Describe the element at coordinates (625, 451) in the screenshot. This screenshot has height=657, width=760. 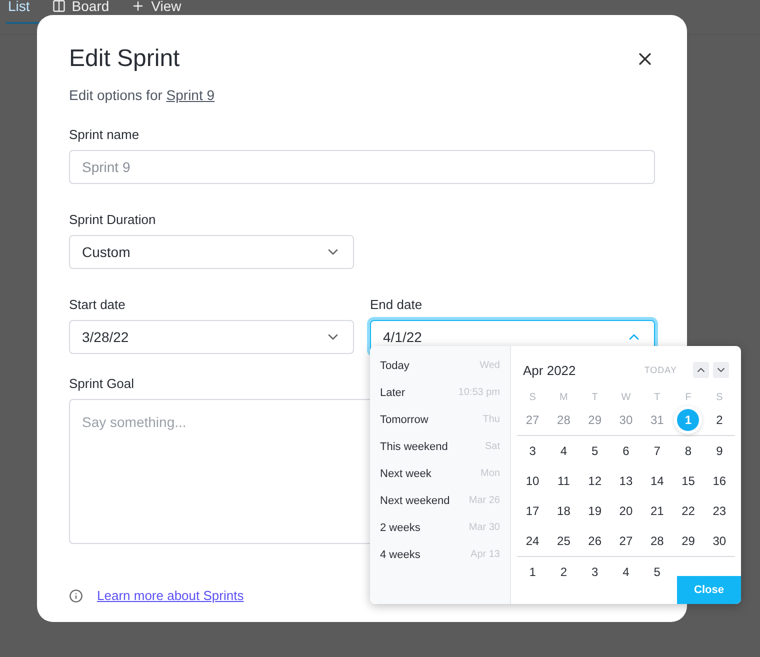
I see `calendar-day: 6` at that location.